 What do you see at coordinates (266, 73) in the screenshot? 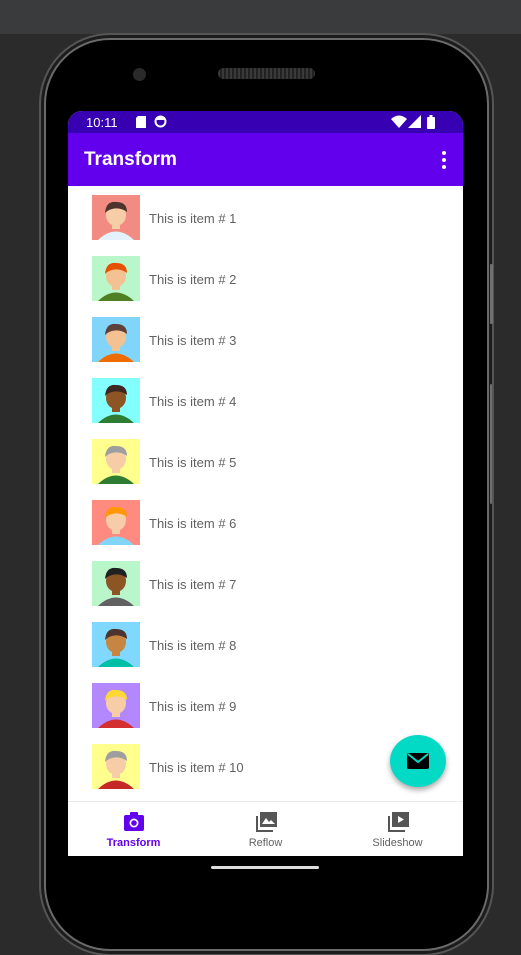
I see `earpiece-speaker` at bounding box center [266, 73].